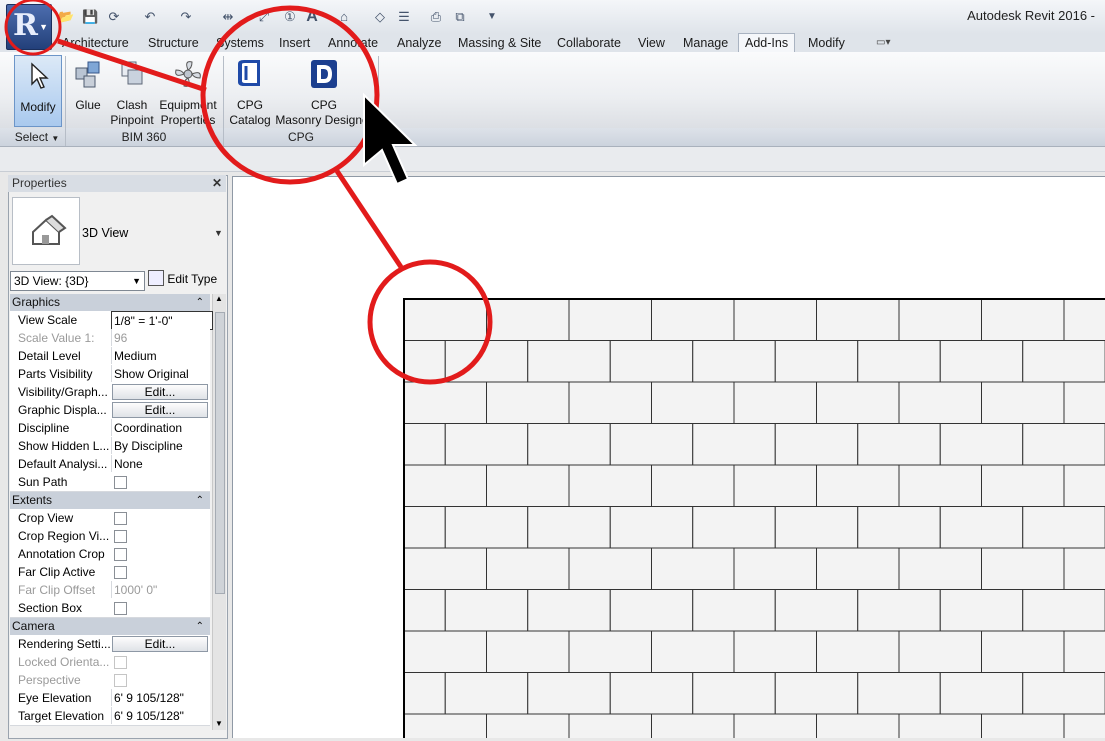 The width and height of the screenshot is (1105, 741). What do you see at coordinates (460, 17) in the screenshot?
I see `switch-windows-icon: ⧉` at bounding box center [460, 17].